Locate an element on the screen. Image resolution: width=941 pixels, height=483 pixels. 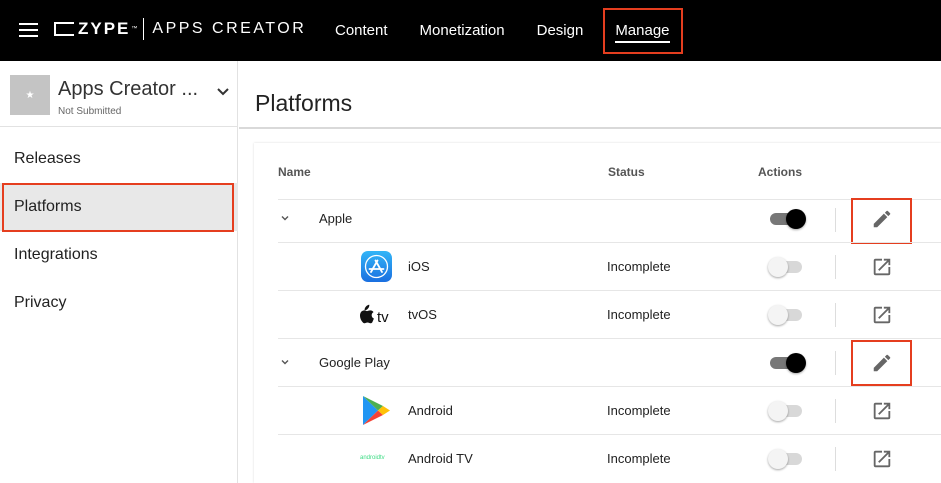
toggle-tvos is located at coordinates (787, 315).